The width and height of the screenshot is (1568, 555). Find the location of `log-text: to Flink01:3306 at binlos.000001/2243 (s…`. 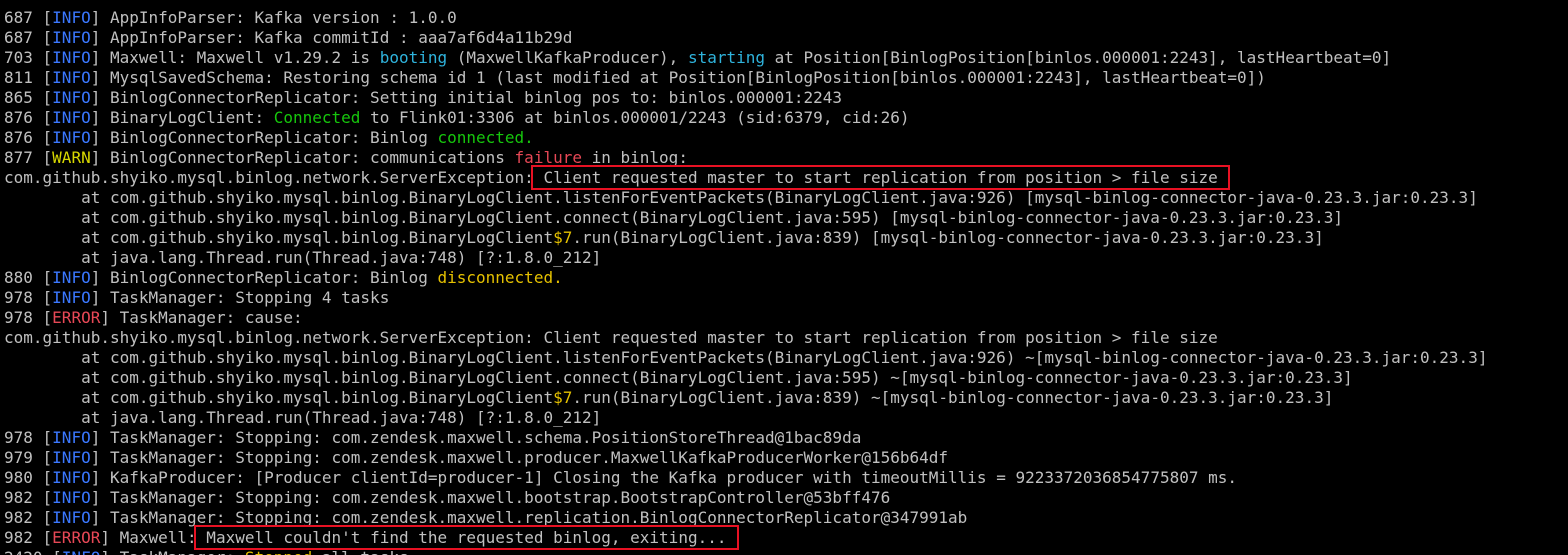

log-text: to Flink01:3306 at binlos.000001/2243 (s… is located at coordinates (635, 117).